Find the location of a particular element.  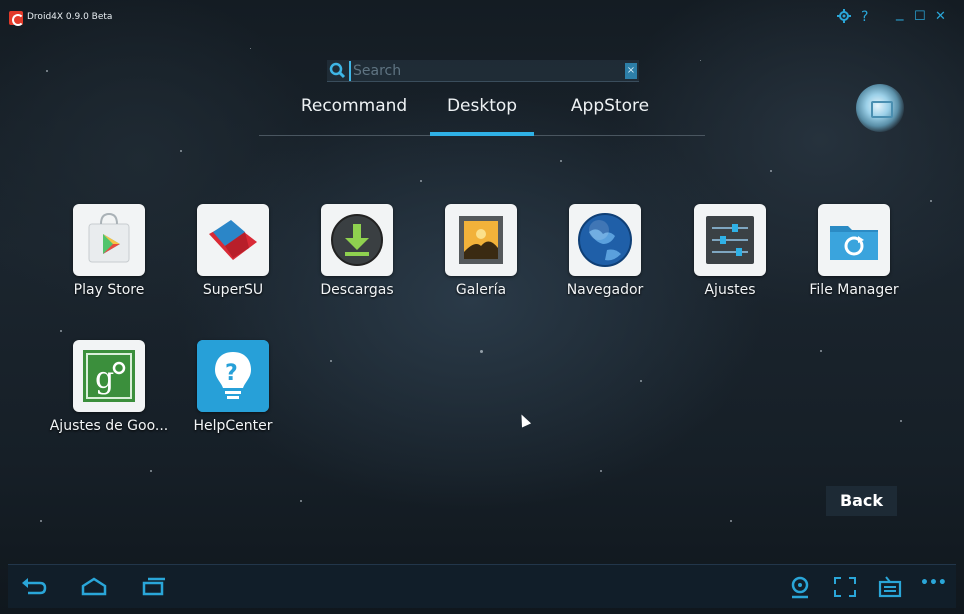

back-arrow-icon is located at coordinates (34, 587).